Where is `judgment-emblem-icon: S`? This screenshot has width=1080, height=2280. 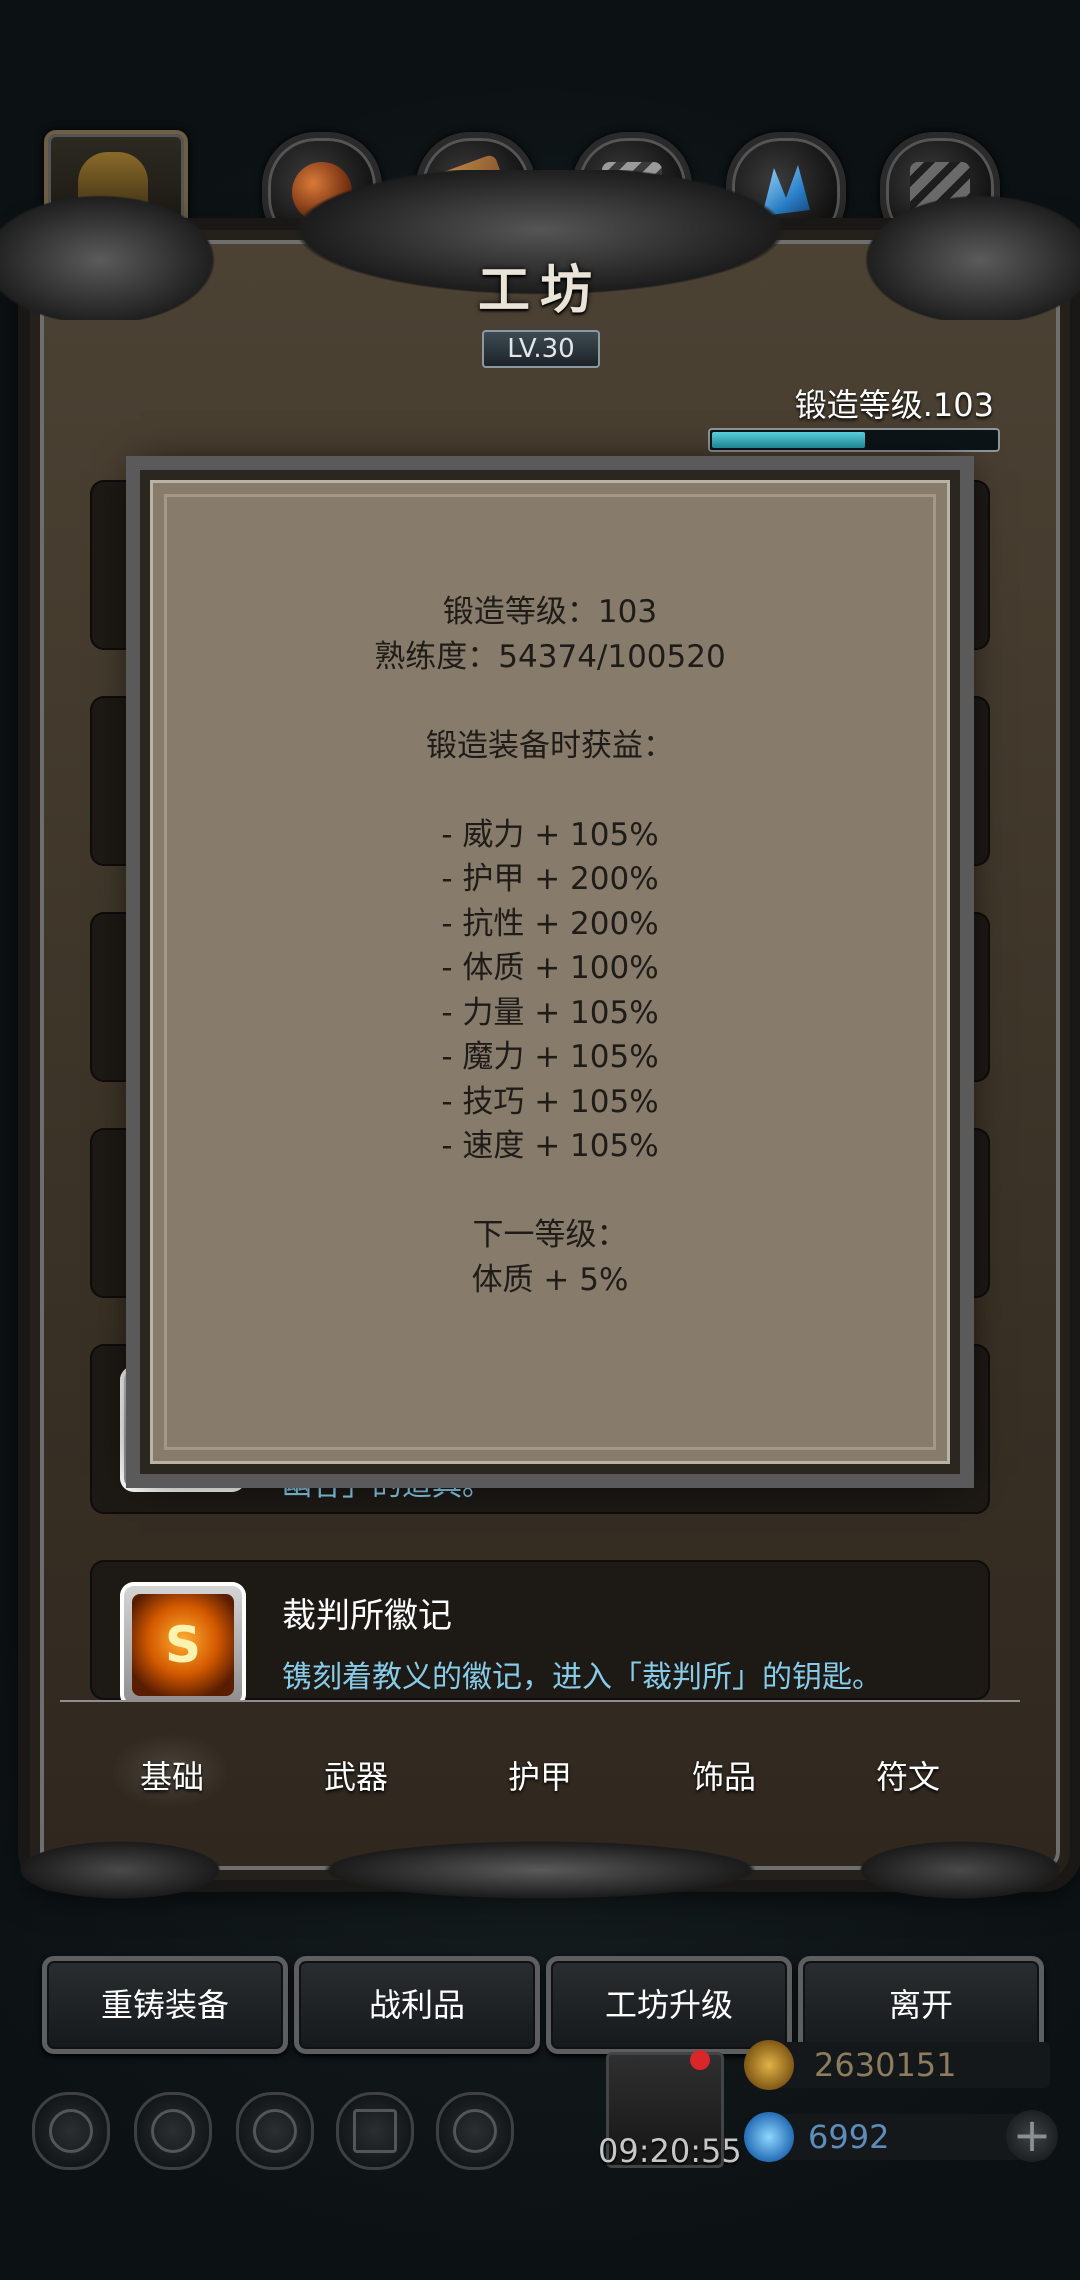
judgment-emblem-icon: S is located at coordinates (183, 1641).